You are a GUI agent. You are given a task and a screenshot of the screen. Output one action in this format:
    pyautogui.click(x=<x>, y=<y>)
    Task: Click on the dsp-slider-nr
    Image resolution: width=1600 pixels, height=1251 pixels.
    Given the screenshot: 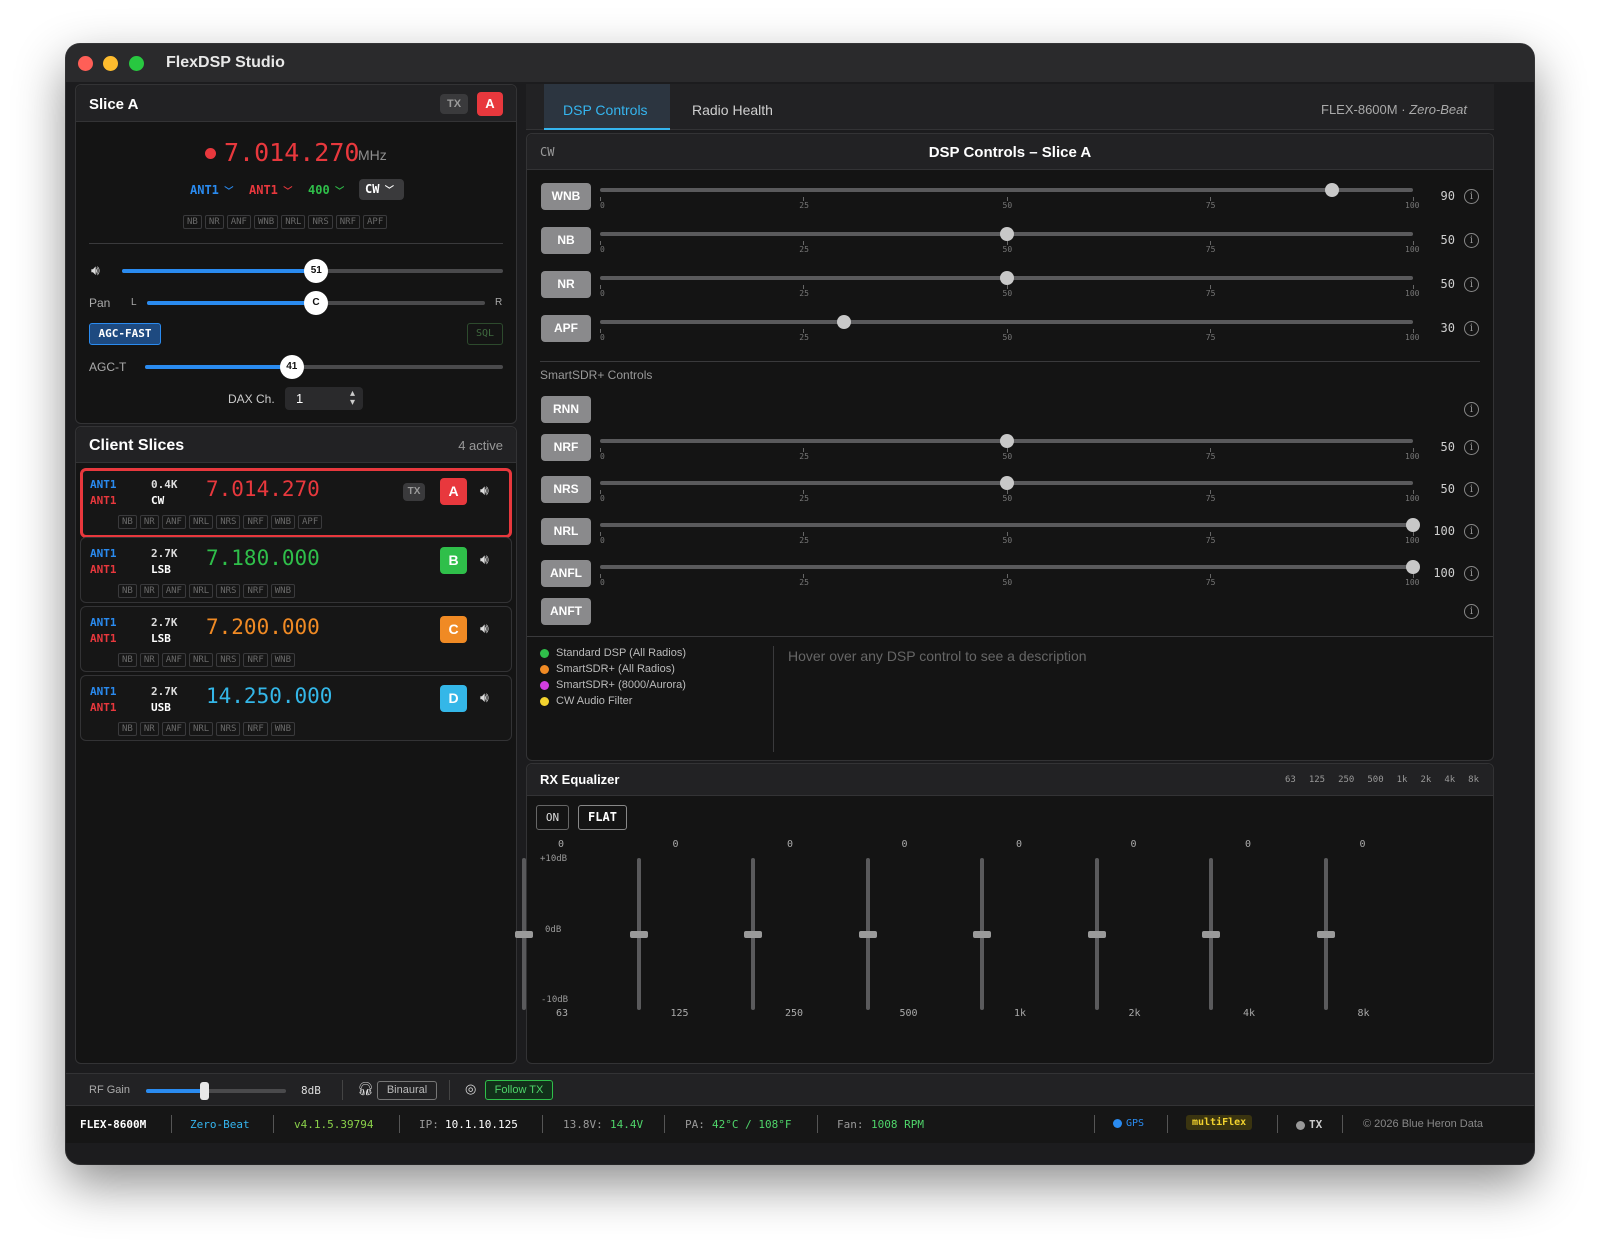 What is the action you would take?
    pyautogui.click(x=1006, y=278)
    